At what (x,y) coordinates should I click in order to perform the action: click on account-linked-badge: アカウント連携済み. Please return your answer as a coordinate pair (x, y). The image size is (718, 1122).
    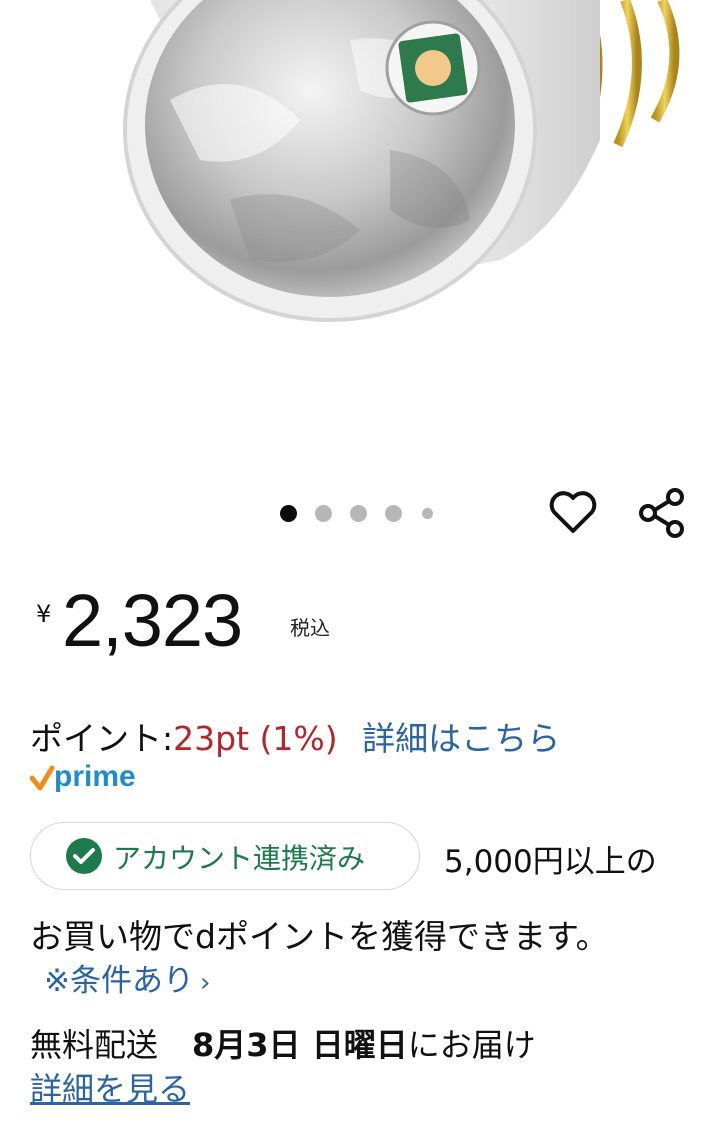
    Looking at the image, I should click on (225, 856).